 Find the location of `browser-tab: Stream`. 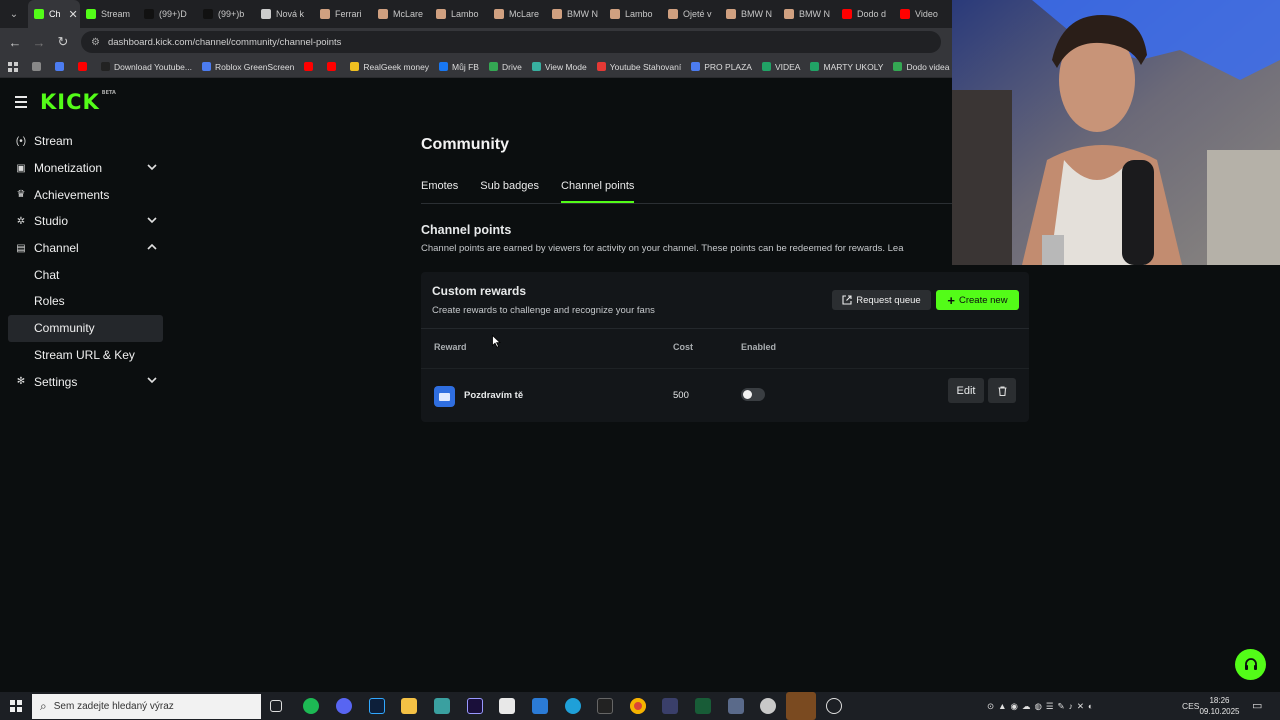

browser-tab: Stream is located at coordinates (109, 14).